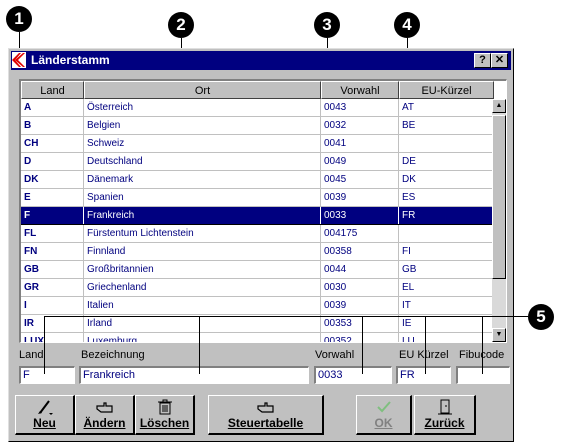 The width and height of the screenshot is (562, 448). I want to click on cell-land: FL, so click(52, 233).